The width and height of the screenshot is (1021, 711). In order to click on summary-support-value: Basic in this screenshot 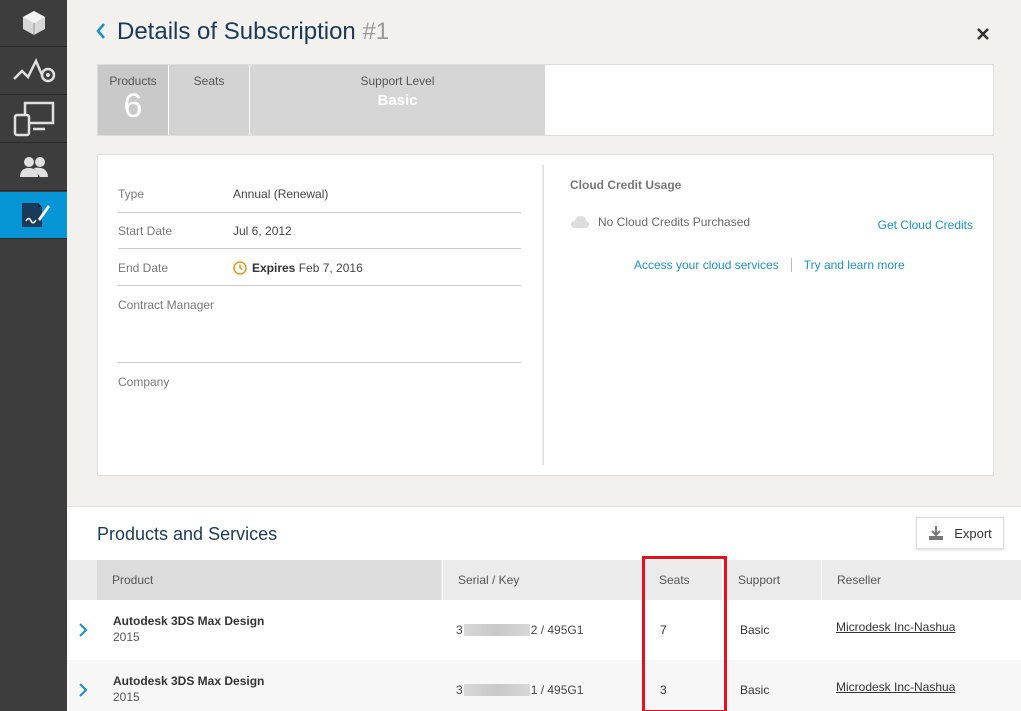, I will do `click(397, 100)`.